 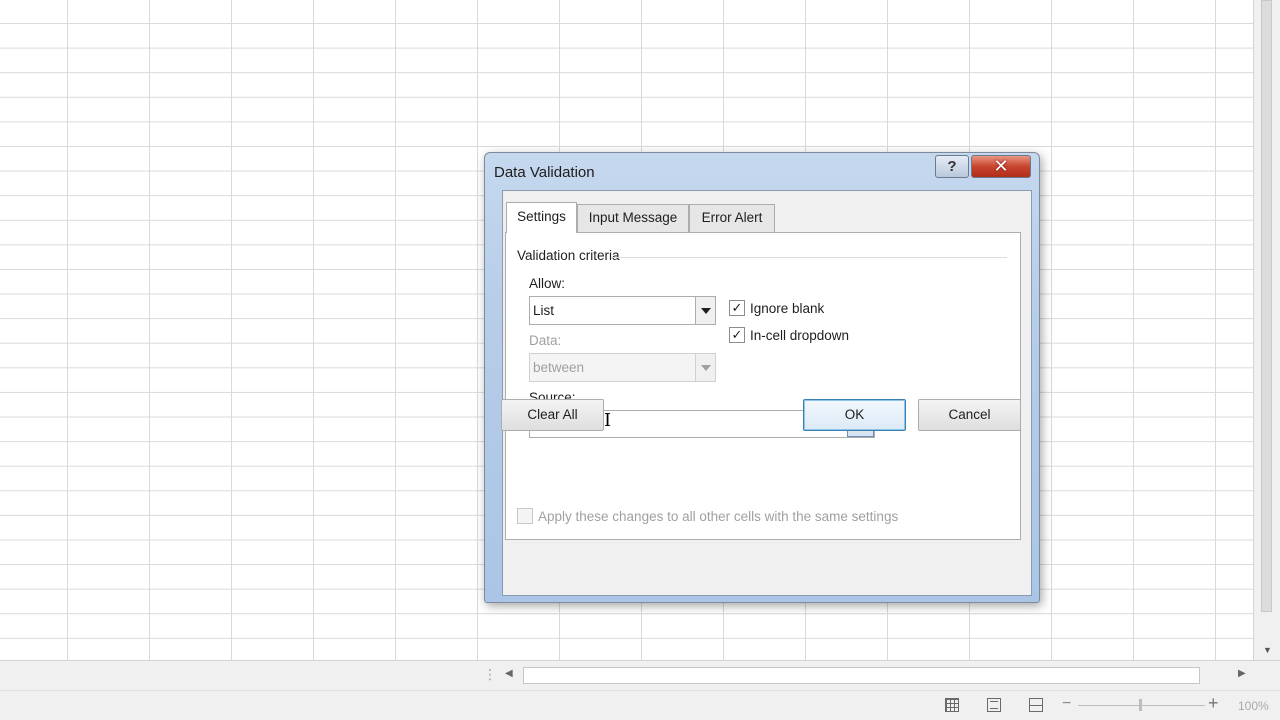 I want to click on ignore-blank-checkbox: ✓, so click(x=737, y=308).